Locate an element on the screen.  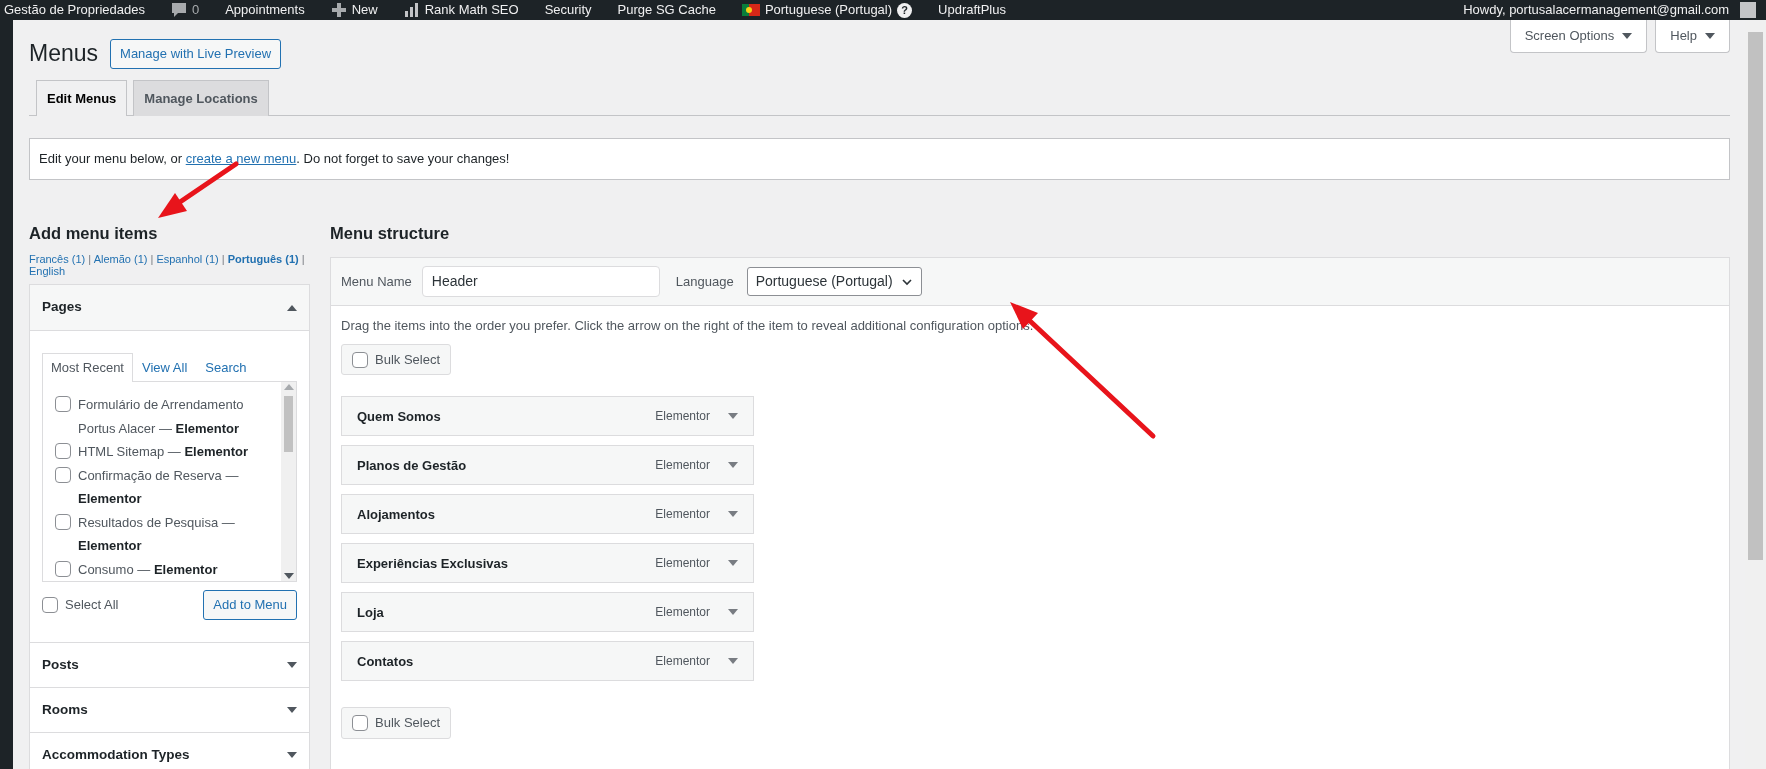
language-filter-link: English is located at coordinates (47, 271).